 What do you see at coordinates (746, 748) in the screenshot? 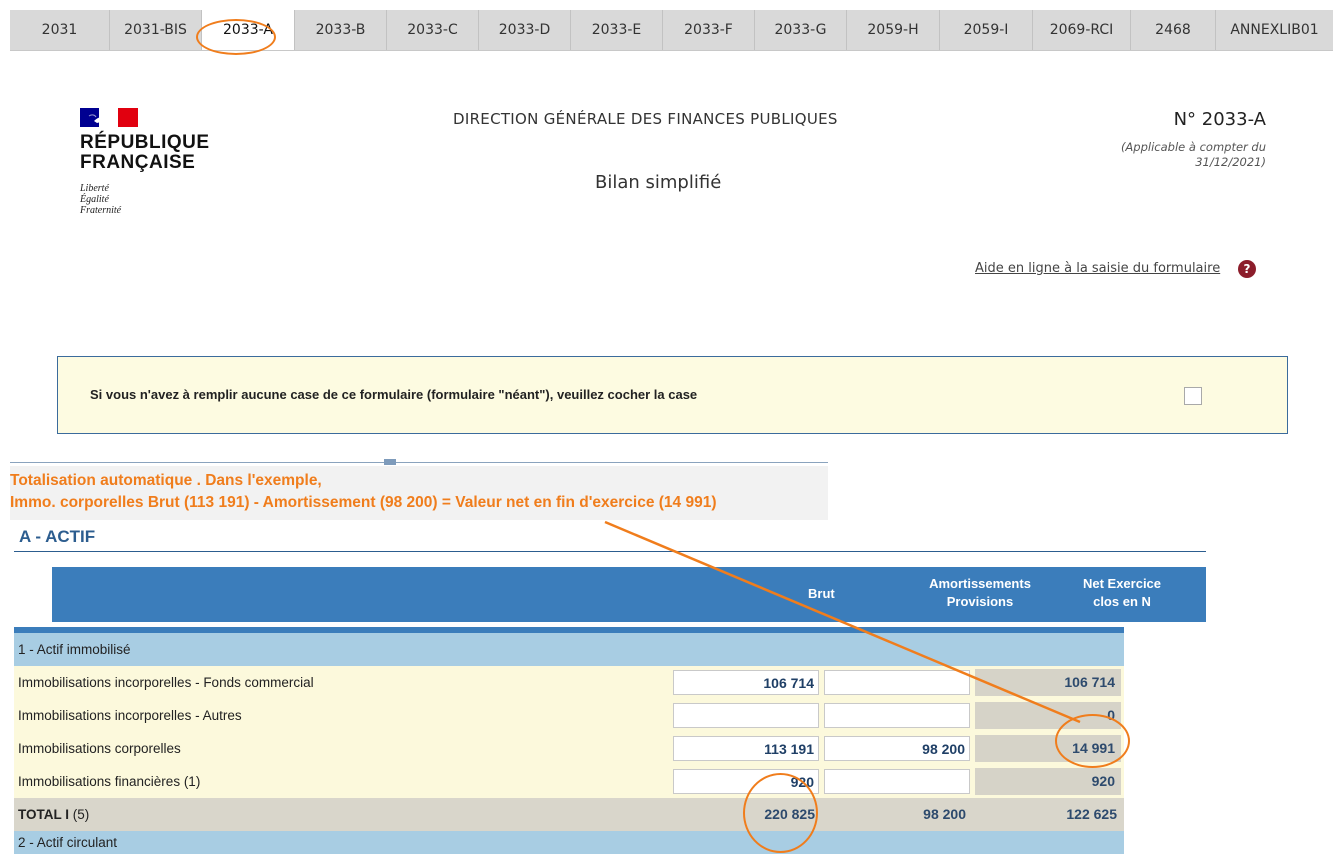
I see `brut-input: 113 191` at bounding box center [746, 748].